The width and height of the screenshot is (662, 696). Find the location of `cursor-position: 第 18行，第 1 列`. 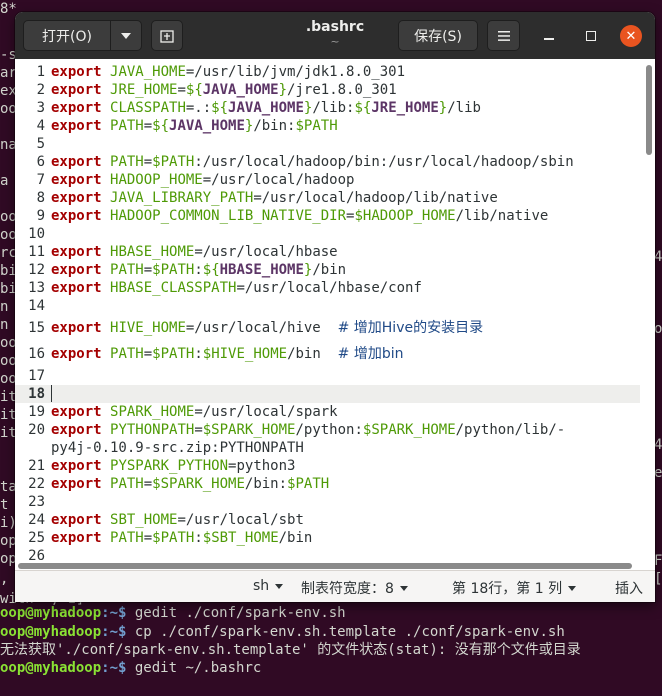

cursor-position: 第 18行，第 1 列 is located at coordinates (514, 588).